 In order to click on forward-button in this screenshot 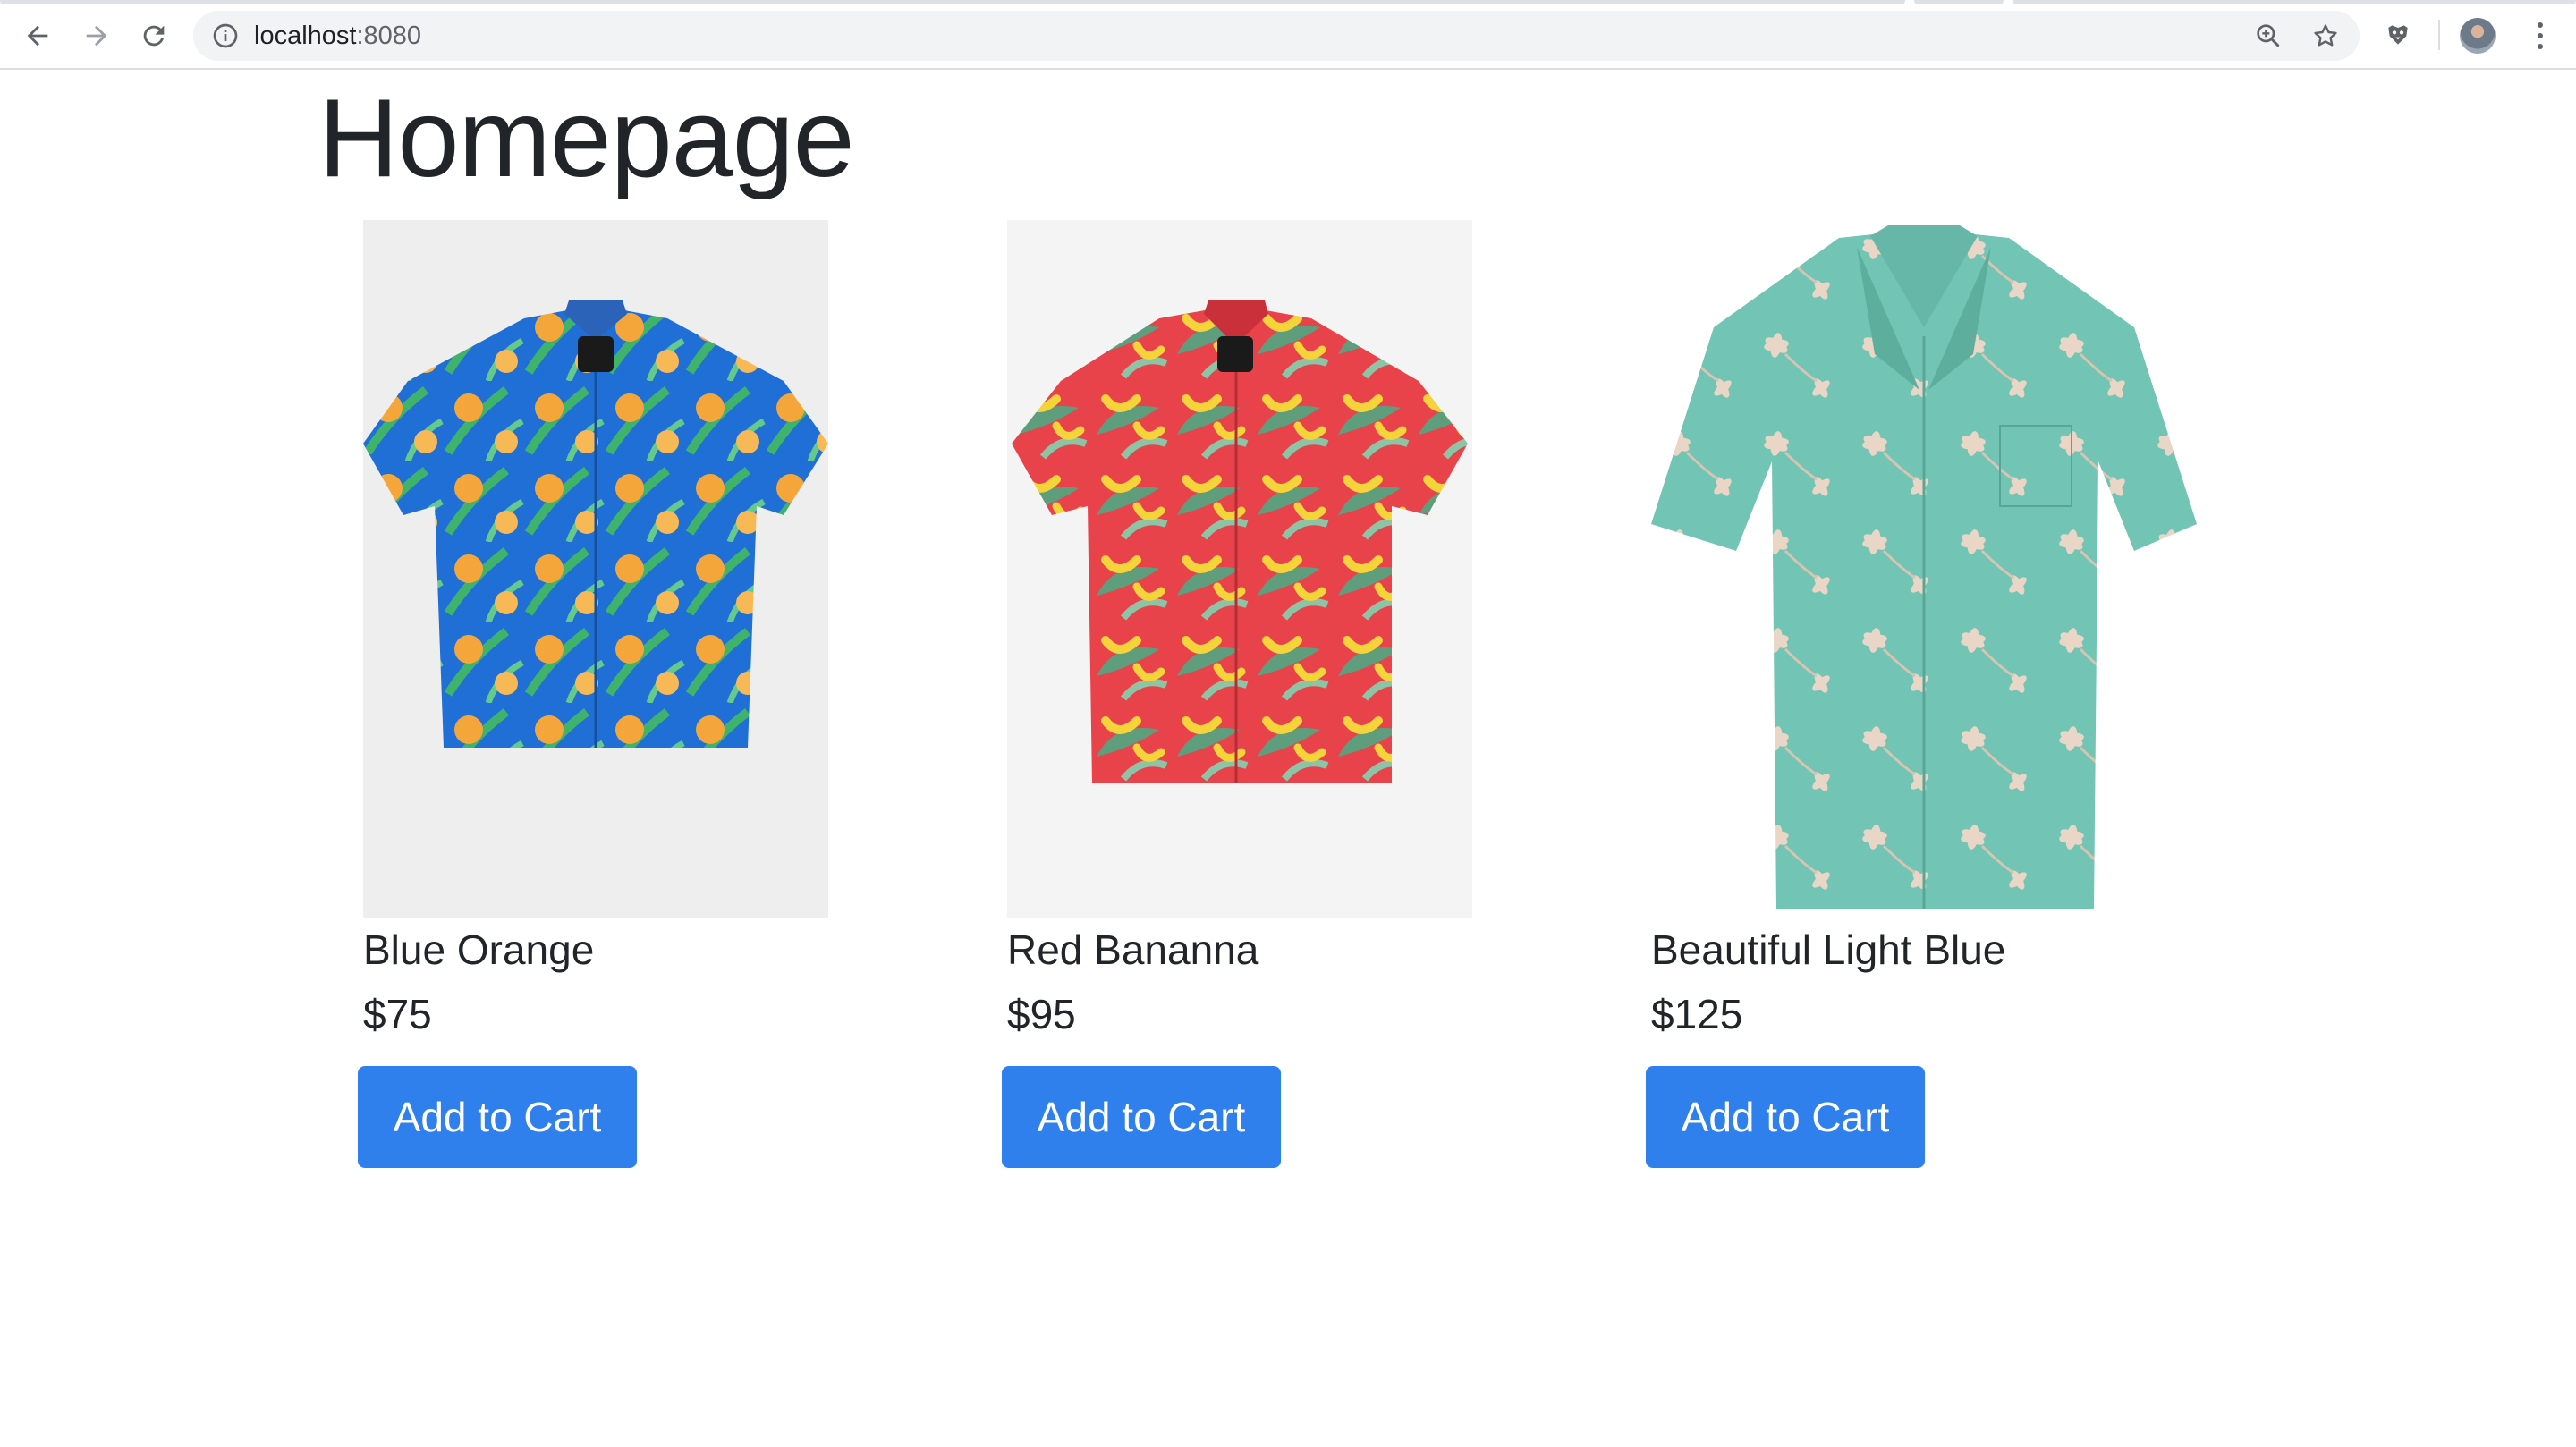, I will do `click(96, 35)`.